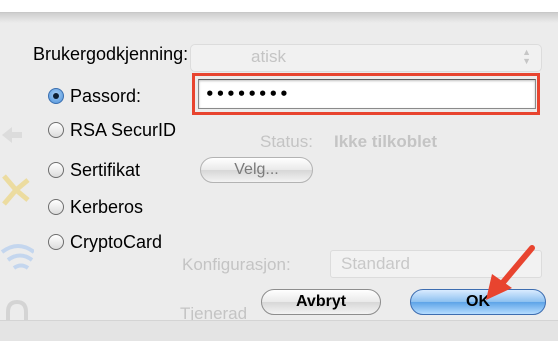  What do you see at coordinates (123, 130) in the screenshot?
I see `radio-label-rsa-securid: RSA SecurID` at bounding box center [123, 130].